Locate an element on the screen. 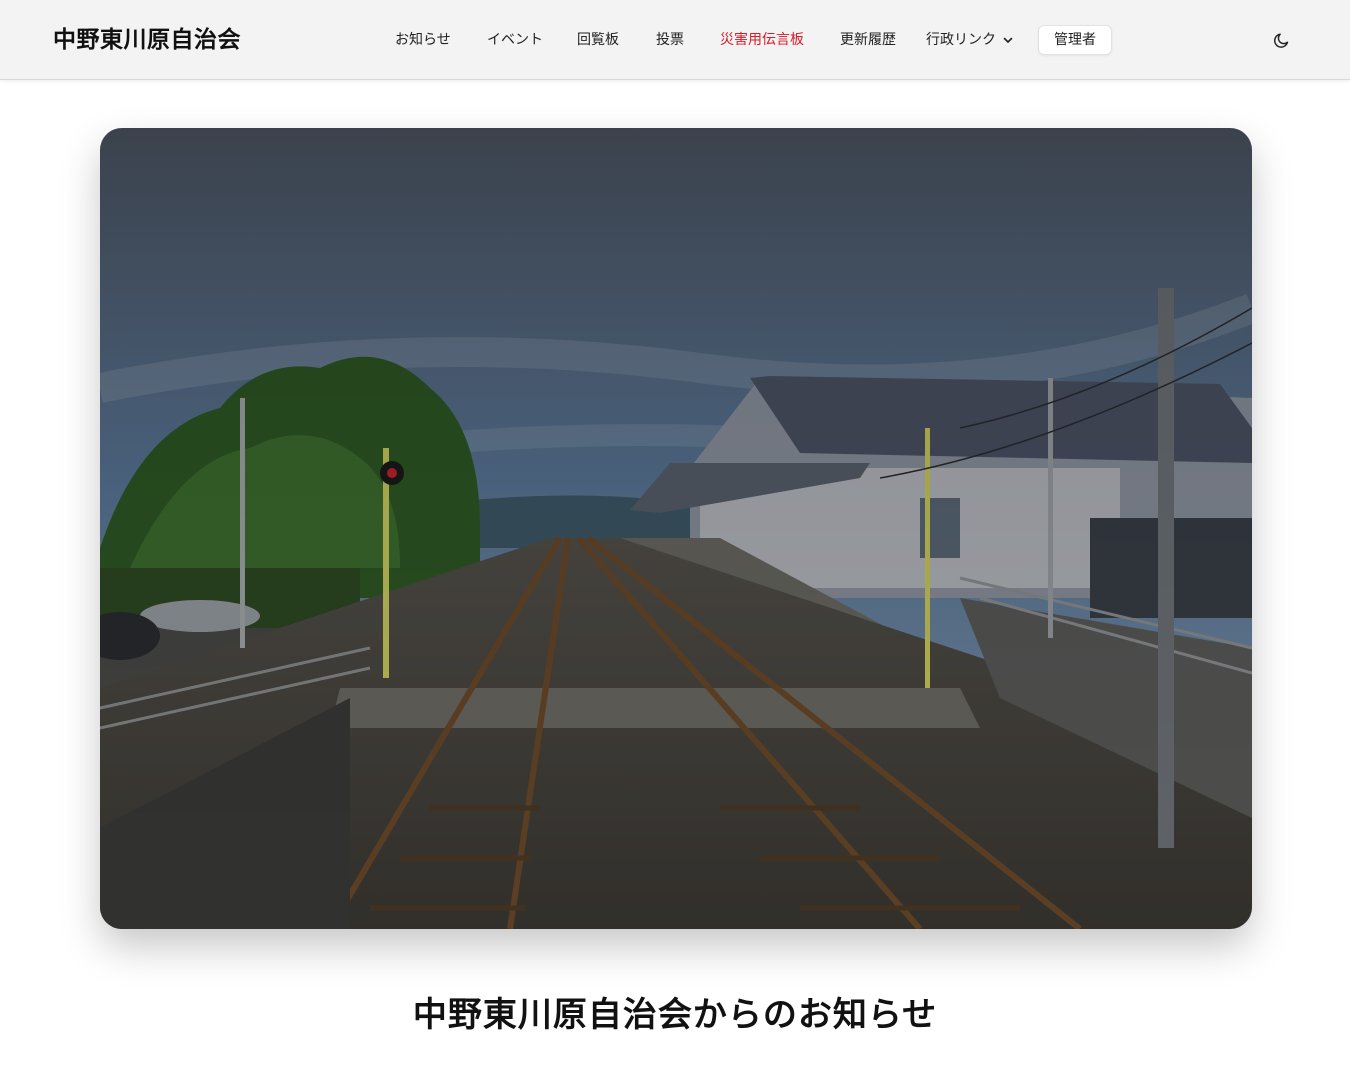 The image size is (1350, 1086). nav-events: イベント is located at coordinates (515, 40).